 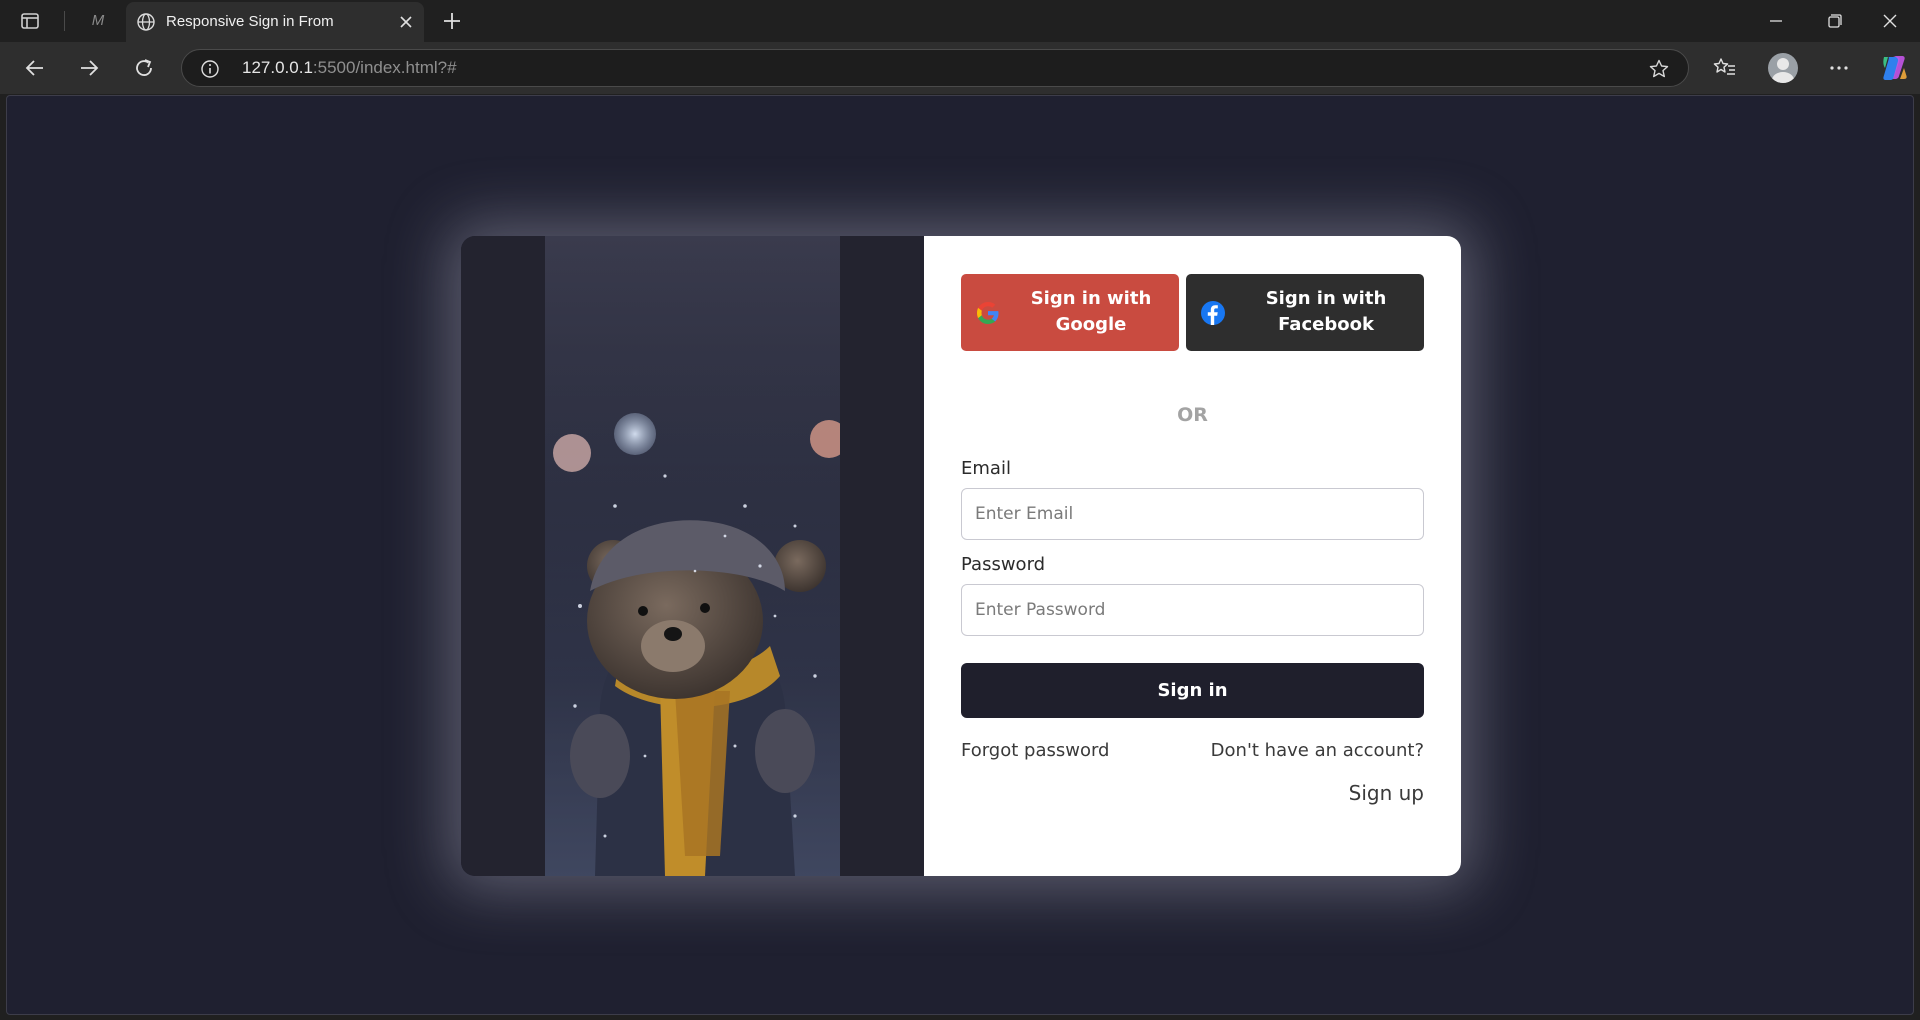 I want to click on url-text: 127.0.0.1:5500/index.html?#, so click(x=349, y=68).